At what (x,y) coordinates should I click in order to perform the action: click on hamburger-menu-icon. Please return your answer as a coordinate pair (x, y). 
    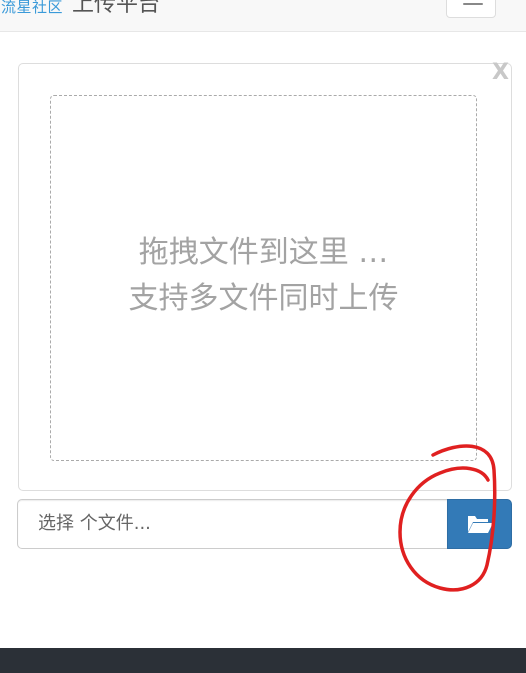
    Looking at the image, I should click on (473, 4).